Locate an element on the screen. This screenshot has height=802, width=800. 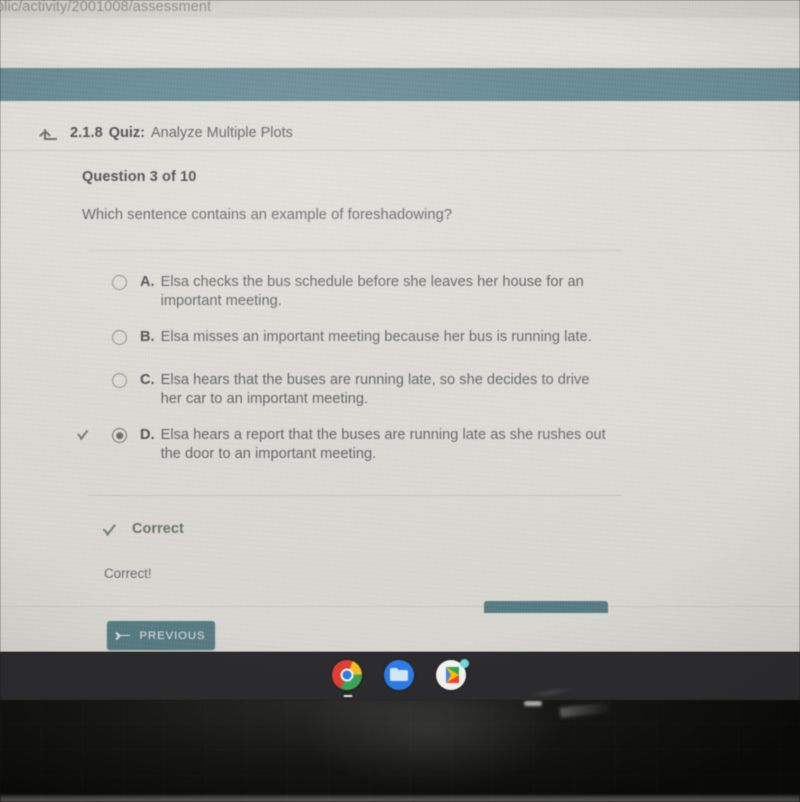
shelf-icon-row is located at coordinates (400, 676).